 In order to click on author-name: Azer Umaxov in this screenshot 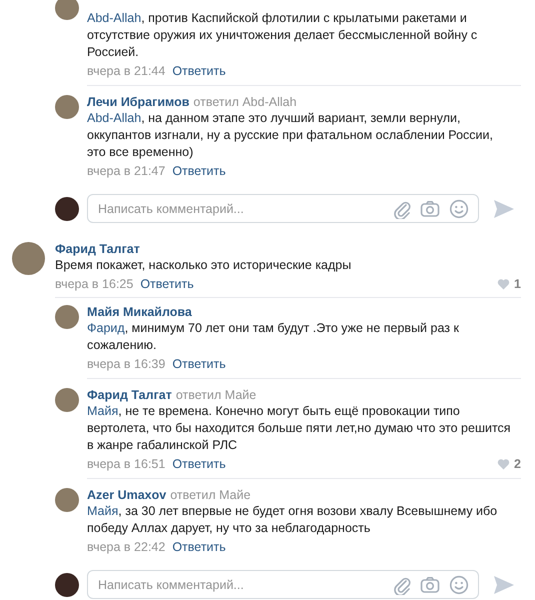, I will do `click(126, 495)`.